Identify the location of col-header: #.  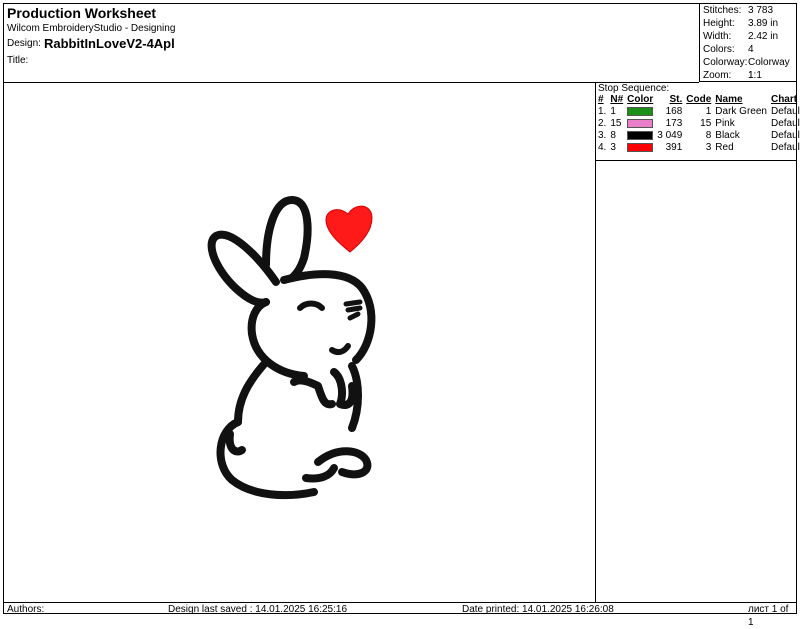
(601, 99).